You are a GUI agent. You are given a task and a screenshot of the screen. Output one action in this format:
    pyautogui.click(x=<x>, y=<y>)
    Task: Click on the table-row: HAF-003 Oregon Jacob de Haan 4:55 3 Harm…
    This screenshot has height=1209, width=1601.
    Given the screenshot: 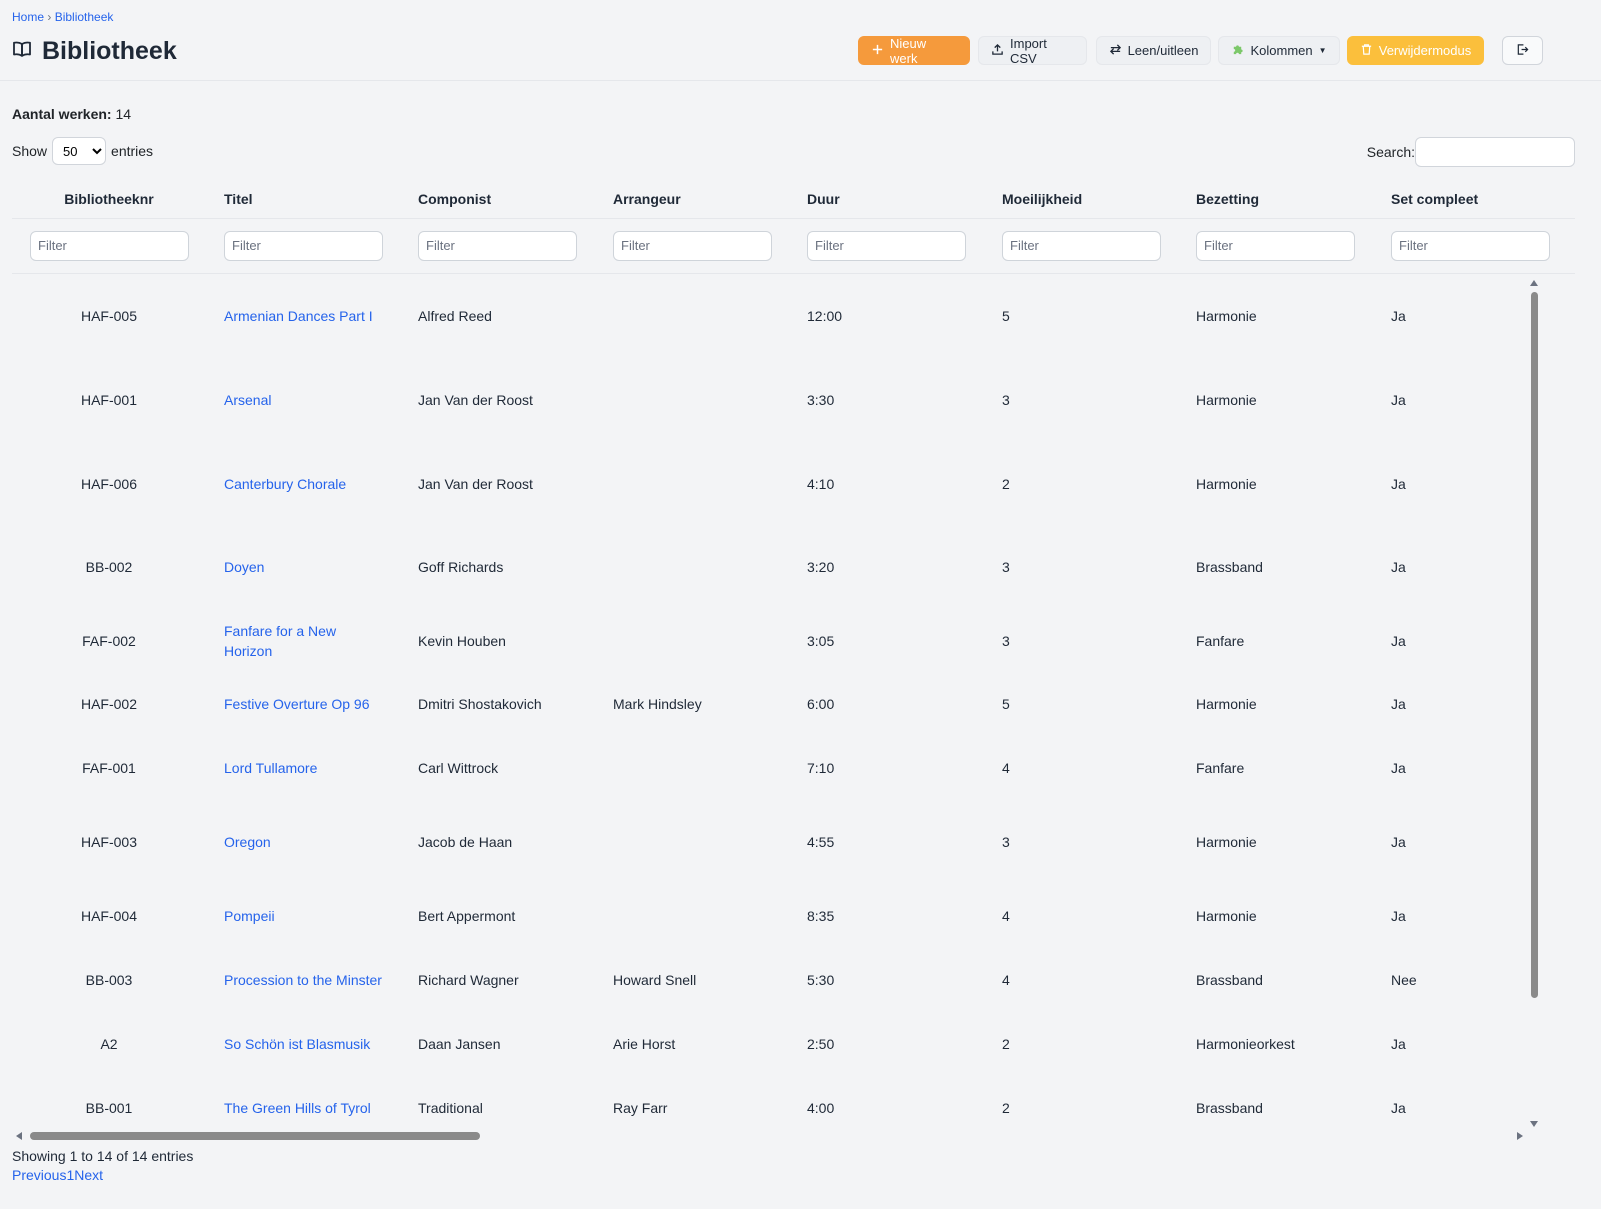 What is the action you would take?
    pyautogui.click(x=793, y=842)
    